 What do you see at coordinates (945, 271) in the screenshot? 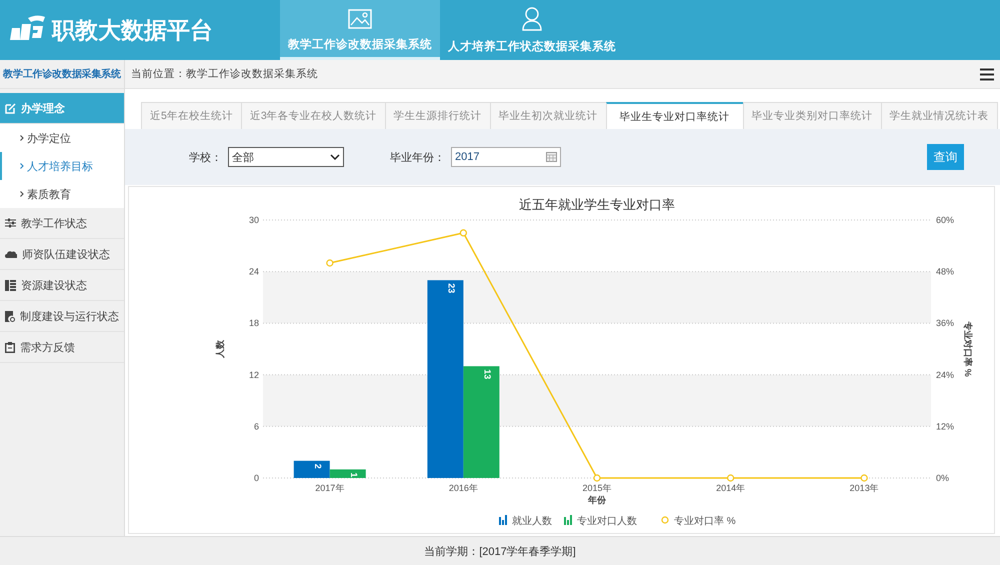
I see `y-tick-label: 48%` at bounding box center [945, 271].